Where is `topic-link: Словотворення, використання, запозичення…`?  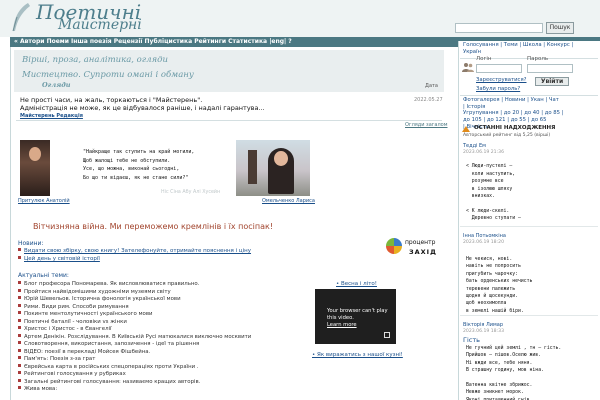 topic-link: Словотворення, використання, запозичення… is located at coordinates (111, 344).